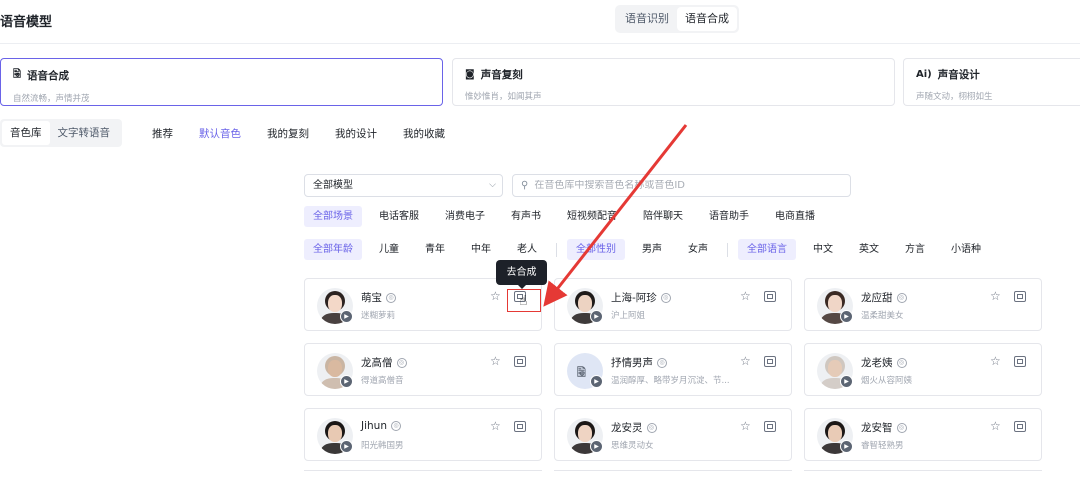 This screenshot has height=479, width=1080. Describe the element at coordinates (26, 133) in the screenshot. I see `tab-voice-library: 音色库` at that location.